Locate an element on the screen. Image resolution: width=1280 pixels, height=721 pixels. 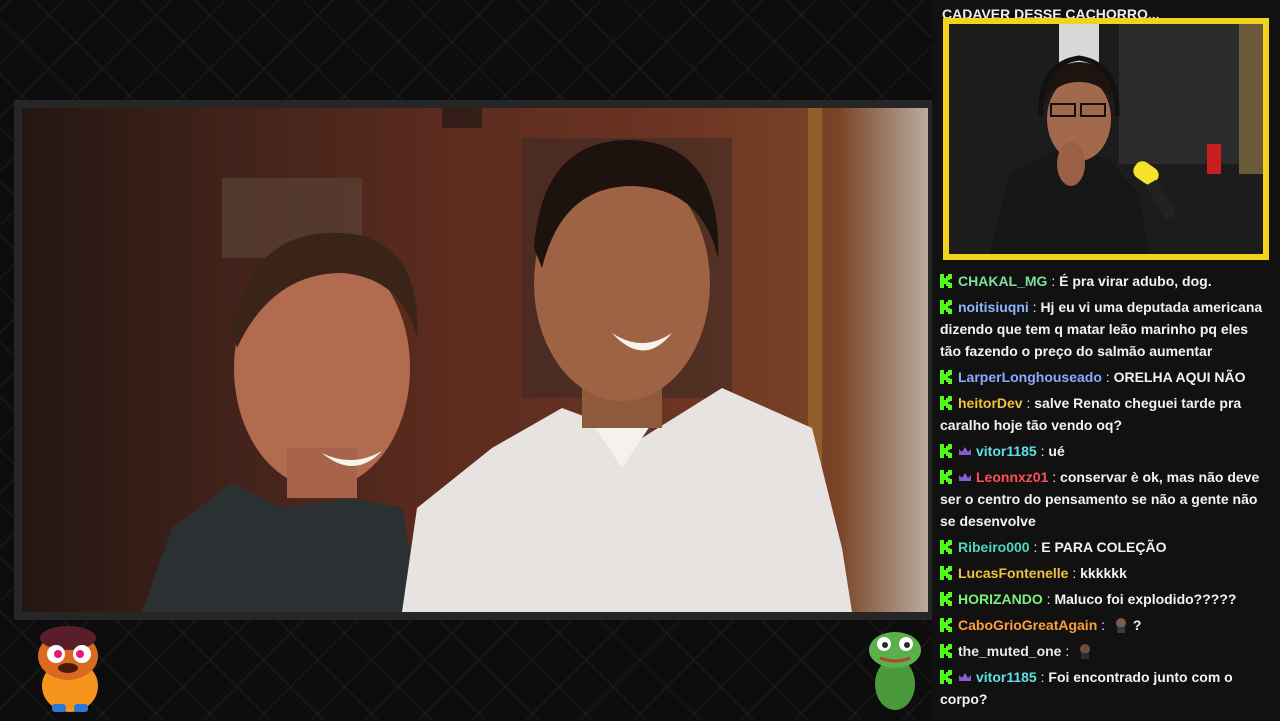
chat-message-text: É pra virar adubo, dog. is located at coordinates (1135, 281).